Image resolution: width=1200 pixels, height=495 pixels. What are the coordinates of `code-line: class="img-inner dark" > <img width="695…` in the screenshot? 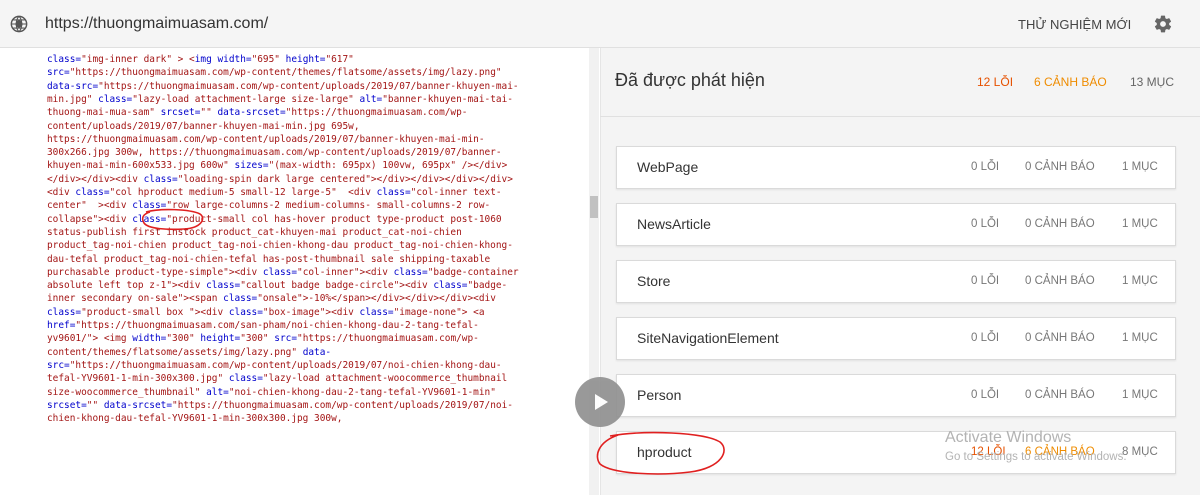 It's located at (200, 59).